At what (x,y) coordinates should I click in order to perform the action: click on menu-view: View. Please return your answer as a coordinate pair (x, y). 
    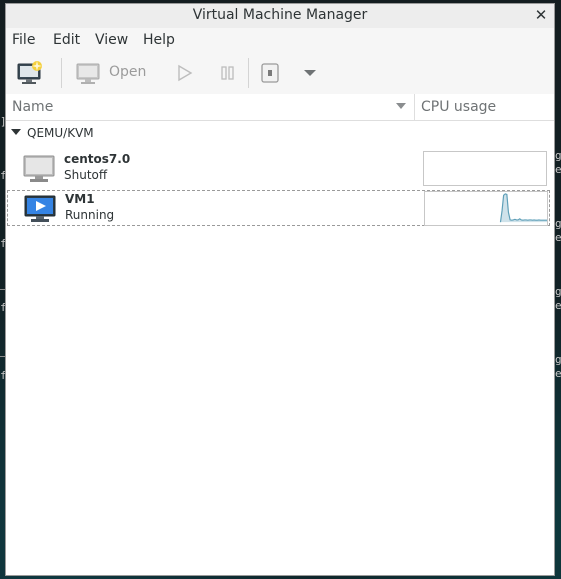
    Looking at the image, I should click on (111, 40).